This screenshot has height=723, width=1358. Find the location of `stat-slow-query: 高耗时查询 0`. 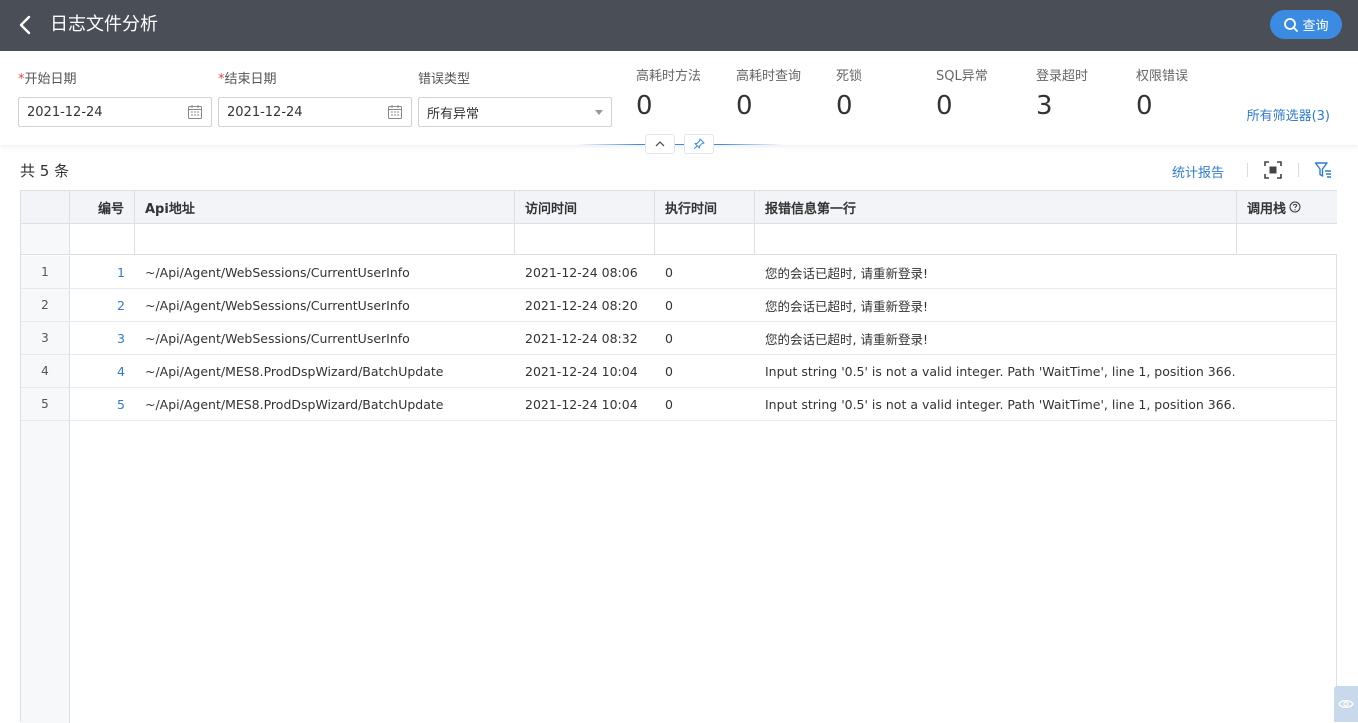

stat-slow-query: 高耗时查询 0 is located at coordinates (768, 95).